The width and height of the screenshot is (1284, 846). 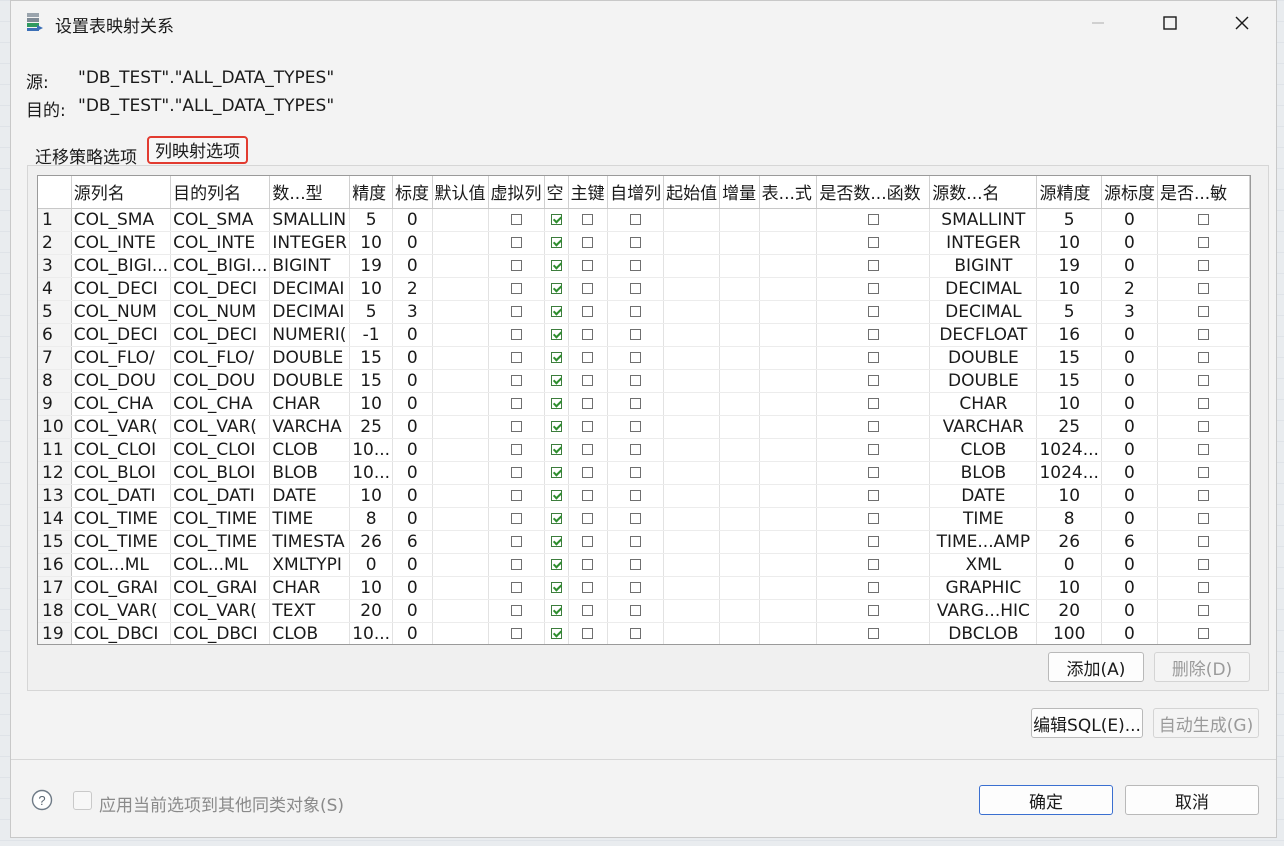 I want to click on column-header: 数...型, so click(x=310, y=192).